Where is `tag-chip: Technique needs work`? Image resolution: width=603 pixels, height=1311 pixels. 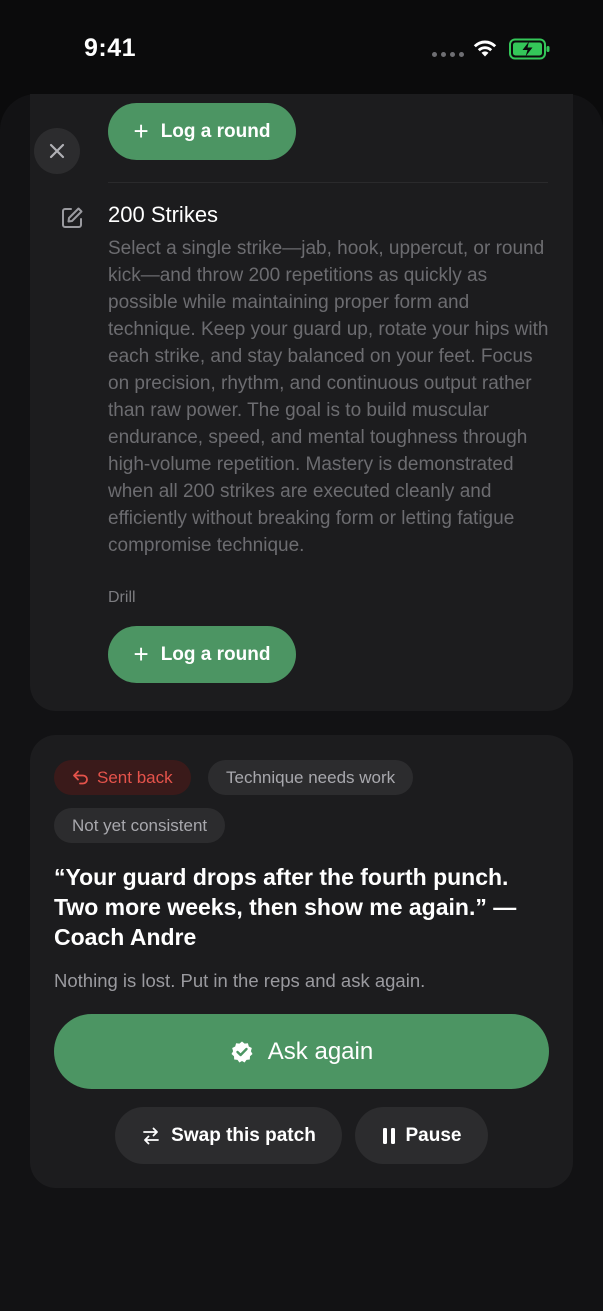 tag-chip: Technique needs work is located at coordinates (311, 777).